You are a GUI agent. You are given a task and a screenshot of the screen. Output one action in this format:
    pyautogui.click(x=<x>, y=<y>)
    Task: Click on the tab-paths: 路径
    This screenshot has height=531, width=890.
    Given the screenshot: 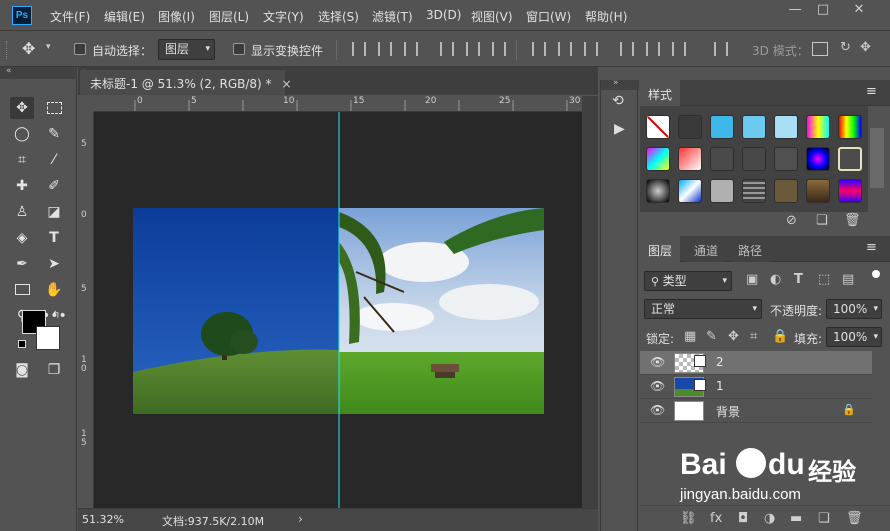 What is the action you would take?
    pyautogui.click(x=750, y=249)
    